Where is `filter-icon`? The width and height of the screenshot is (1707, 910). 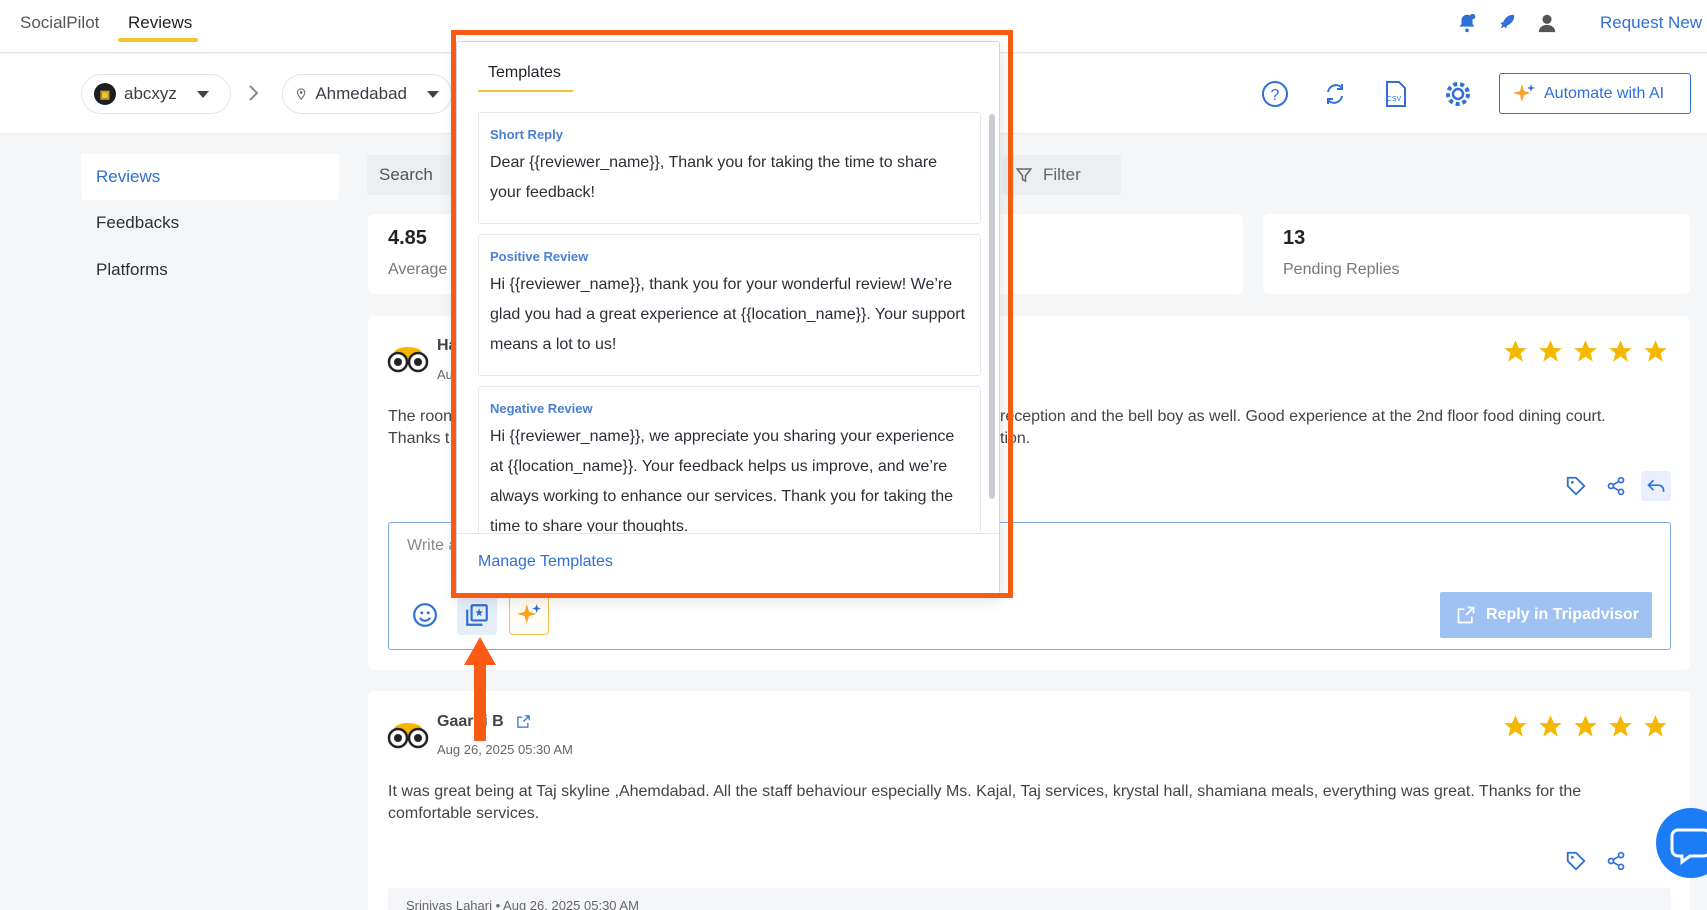 filter-icon is located at coordinates (1024, 175).